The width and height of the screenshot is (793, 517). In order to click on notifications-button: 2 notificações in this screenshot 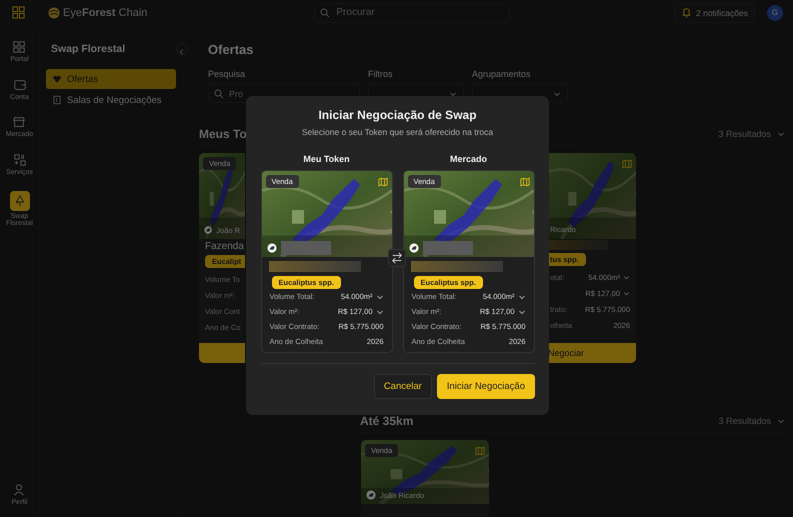, I will do `click(714, 12)`.